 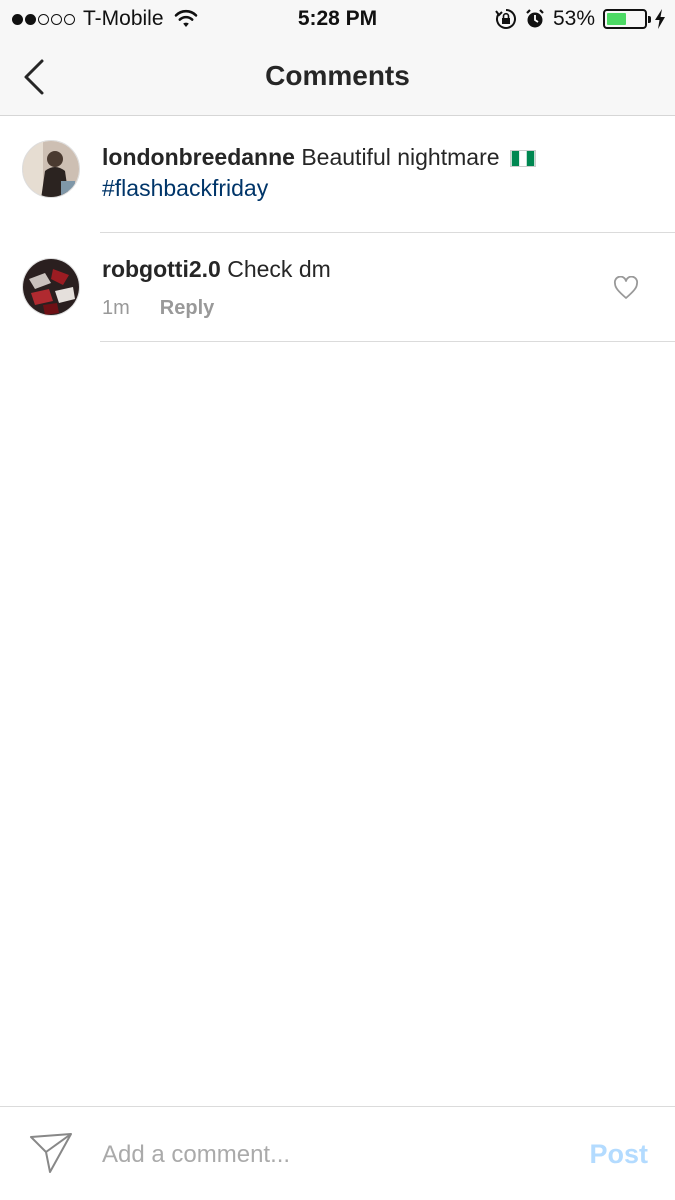 What do you see at coordinates (626, 288) in the screenshot?
I see `heart-icon` at bounding box center [626, 288].